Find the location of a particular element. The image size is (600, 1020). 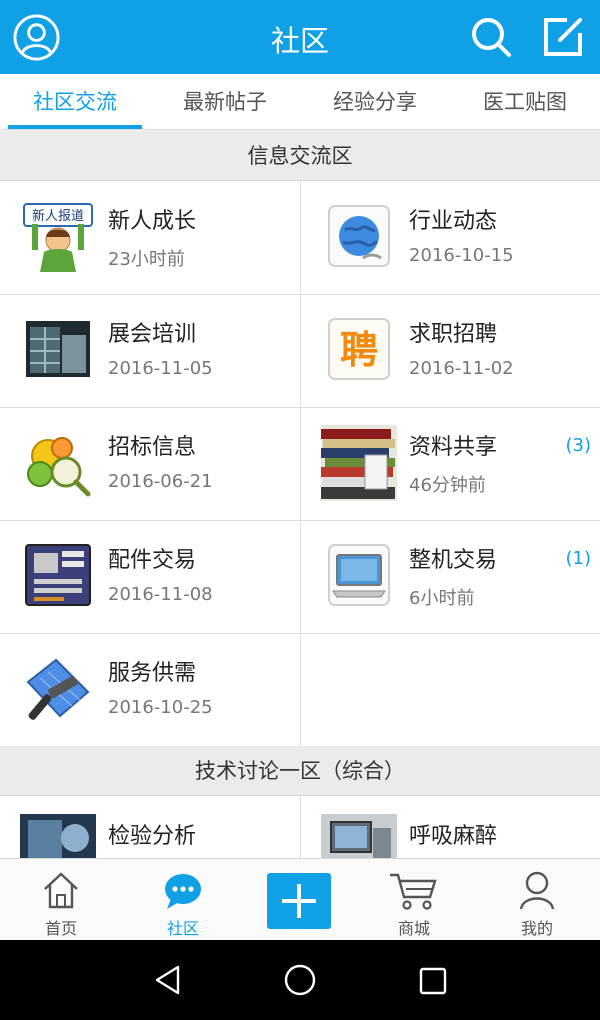

nav-label: 商城 is located at coordinates (413, 928).